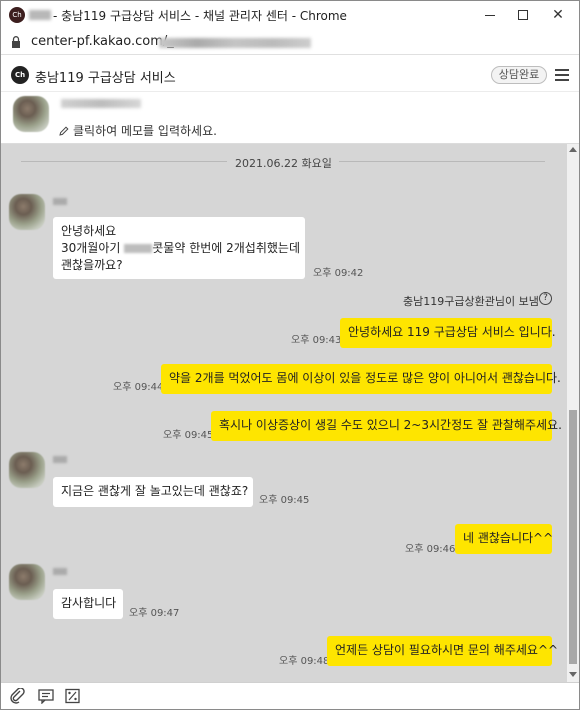 The width and height of the screenshot is (580, 710). I want to click on kakao-channel-icon: Ch, so click(17, 15).